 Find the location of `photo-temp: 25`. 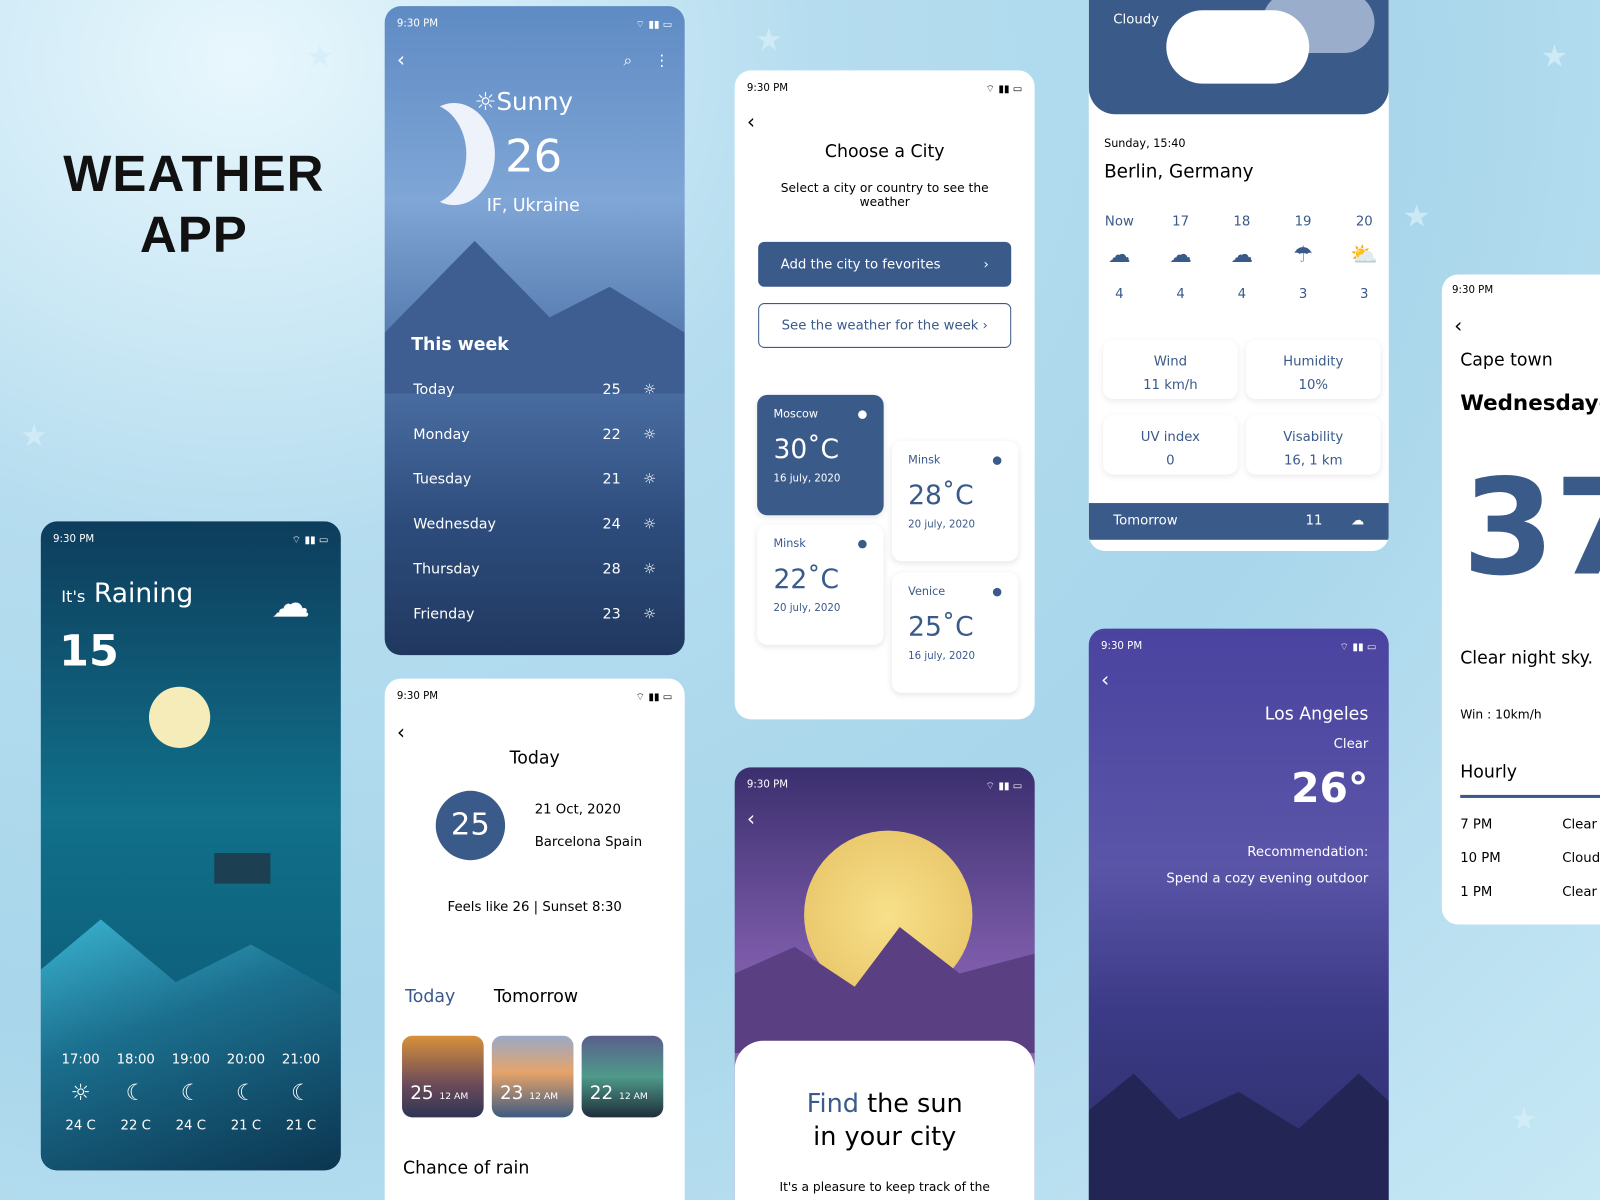

photo-temp: 25 is located at coordinates (422, 1093).